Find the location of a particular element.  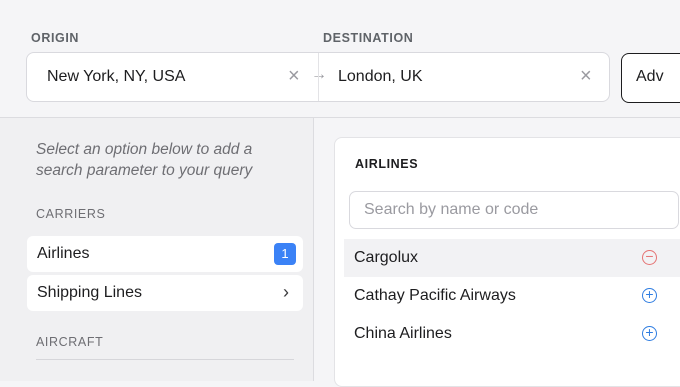

advanced-button: Adv is located at coordinates (650, 78).